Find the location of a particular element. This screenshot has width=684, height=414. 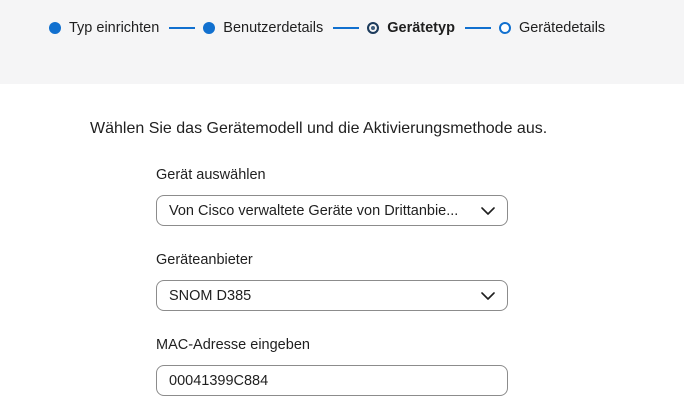

step-label: Gerätedetails is located at coordinates (562, 28).